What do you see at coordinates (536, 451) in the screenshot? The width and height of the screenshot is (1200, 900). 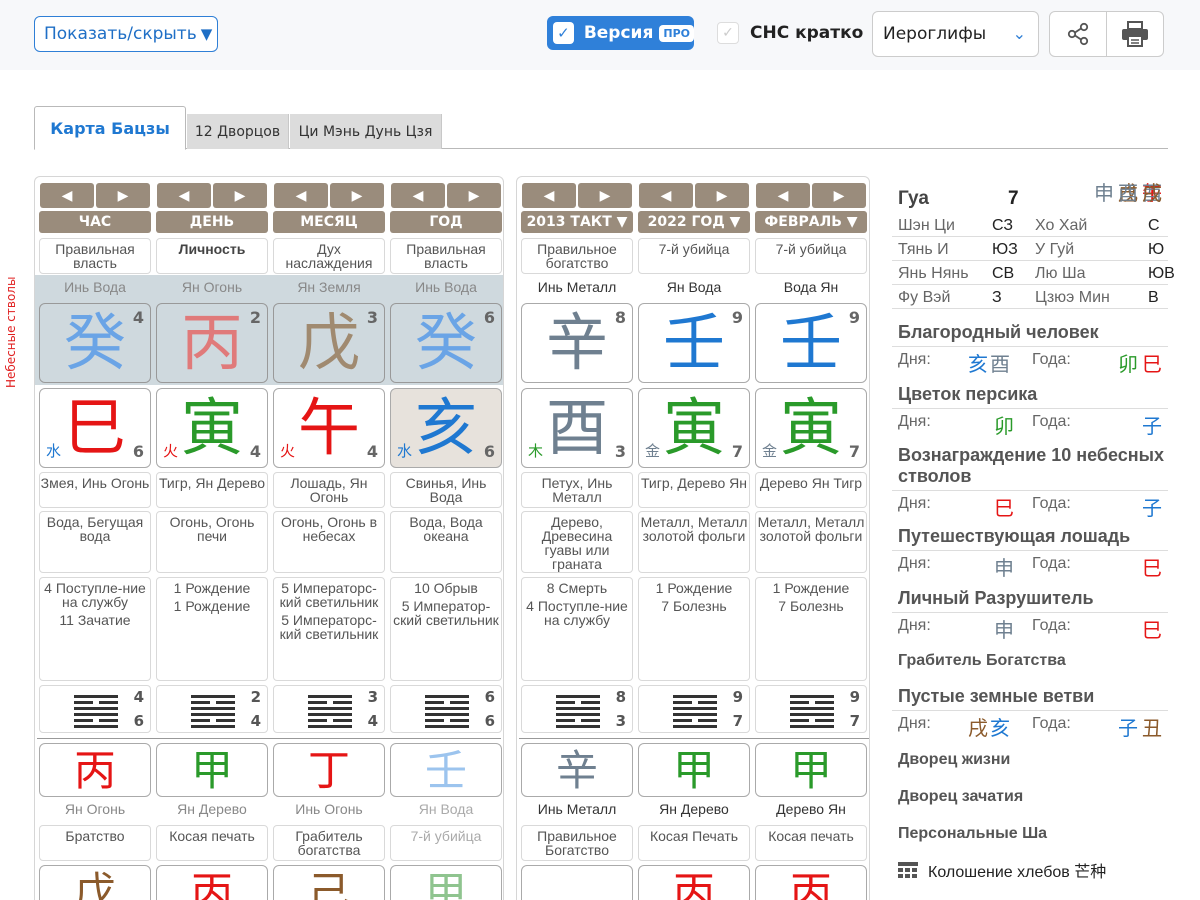 I see `branch-element-glyph: 木` at bounding box center [536, 451].